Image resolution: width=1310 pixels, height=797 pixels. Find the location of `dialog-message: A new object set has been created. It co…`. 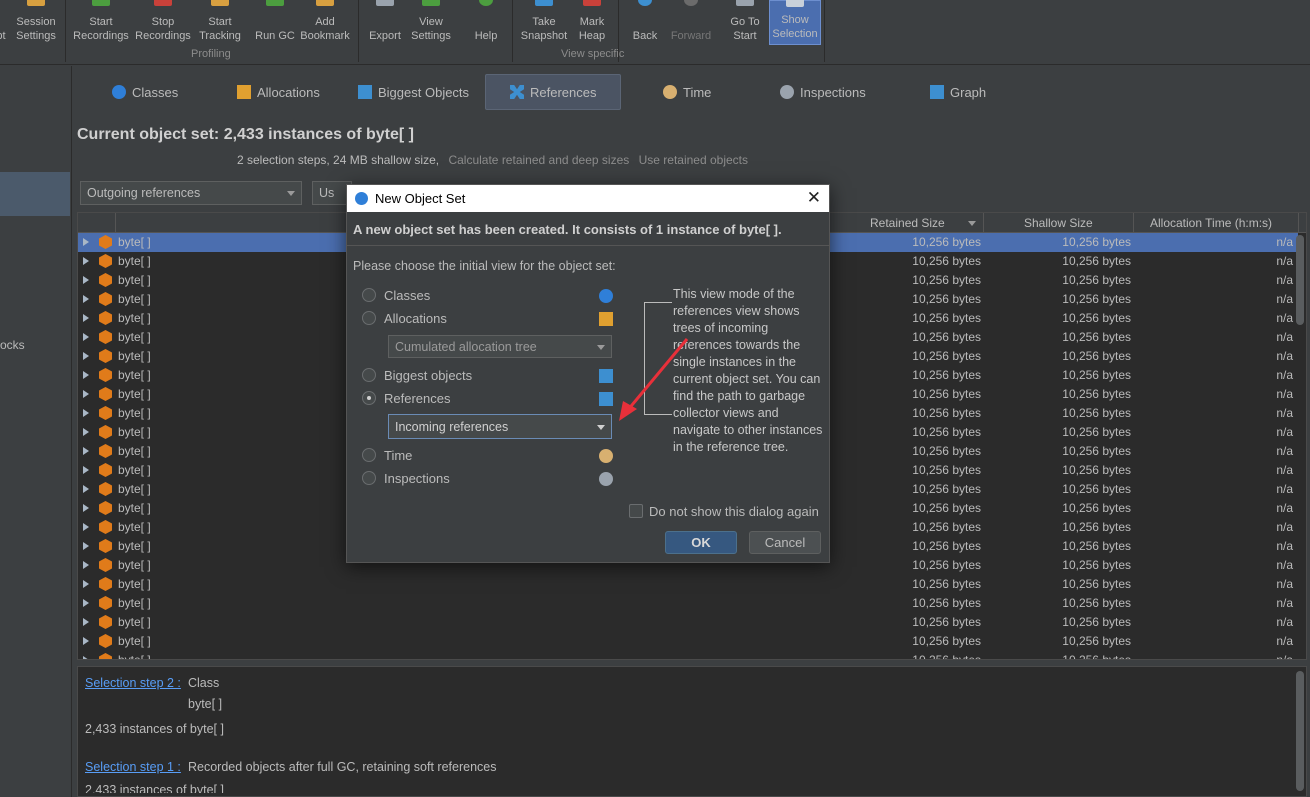

dialog-message: A new object set has been created. It co… is located at coordinates (567, 229).